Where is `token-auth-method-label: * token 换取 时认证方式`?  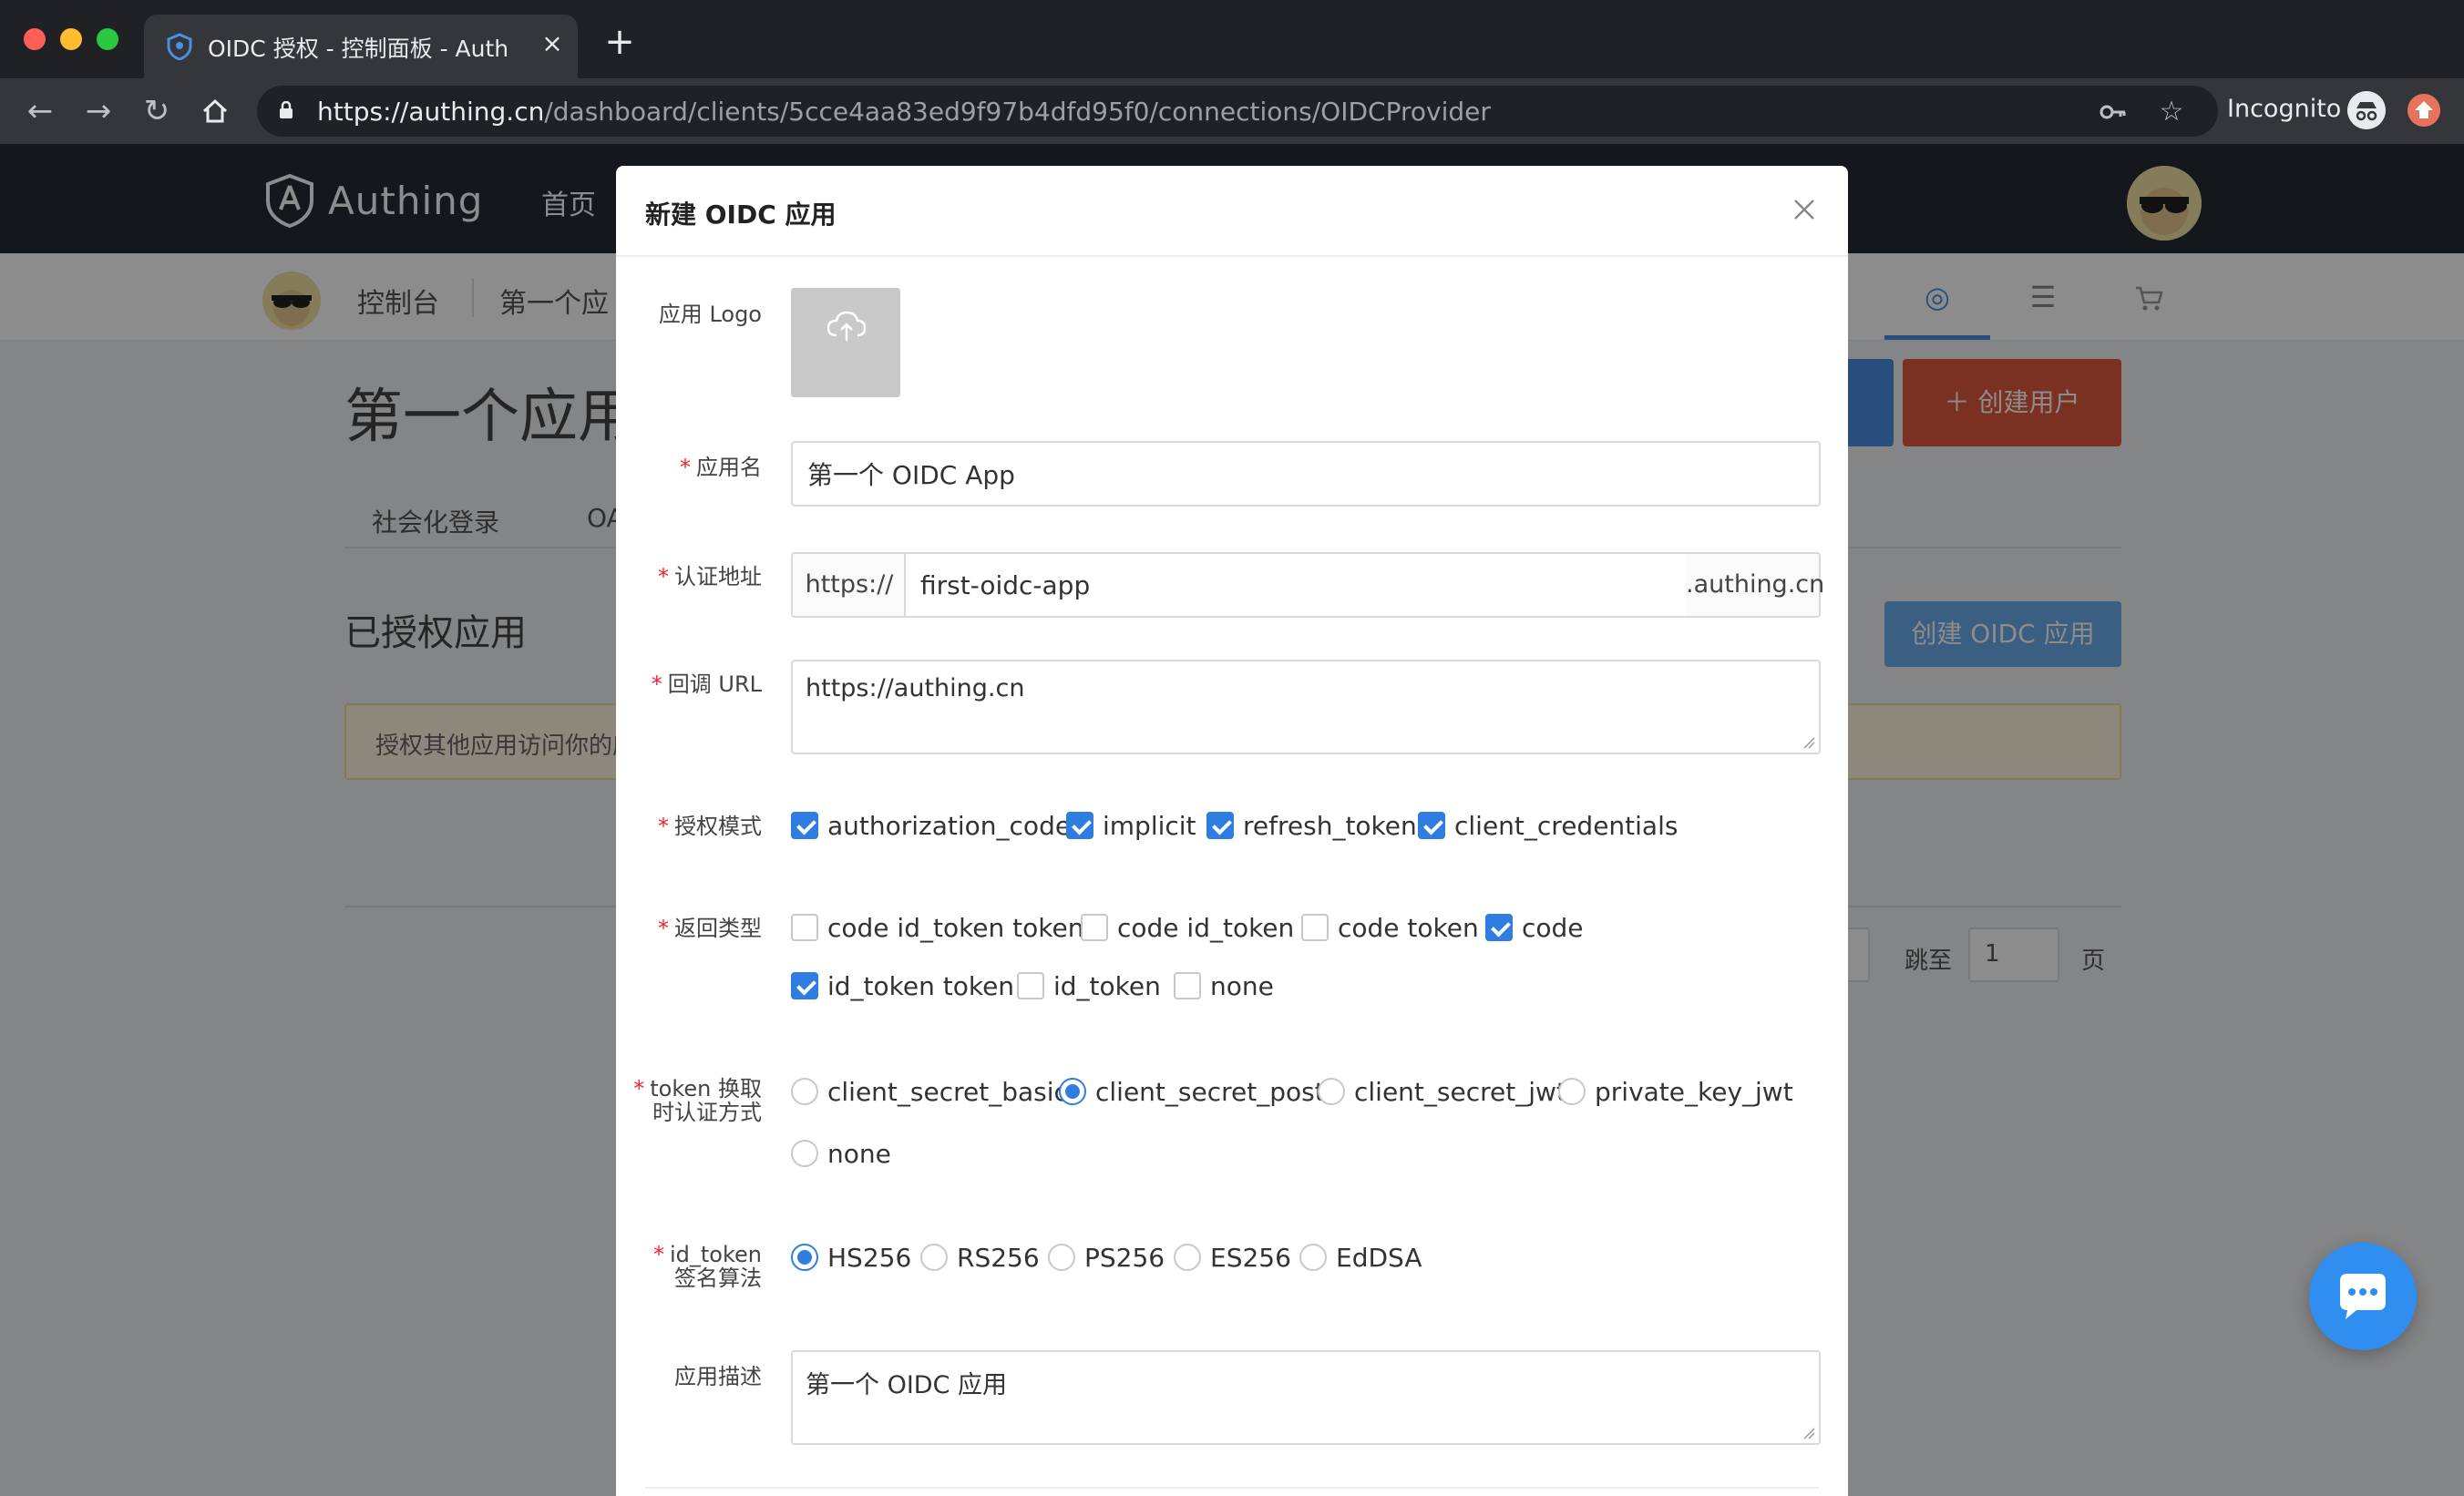 token-auth-method-label: * token 换取 时认证方式 is located at coordinates (697, 1100).